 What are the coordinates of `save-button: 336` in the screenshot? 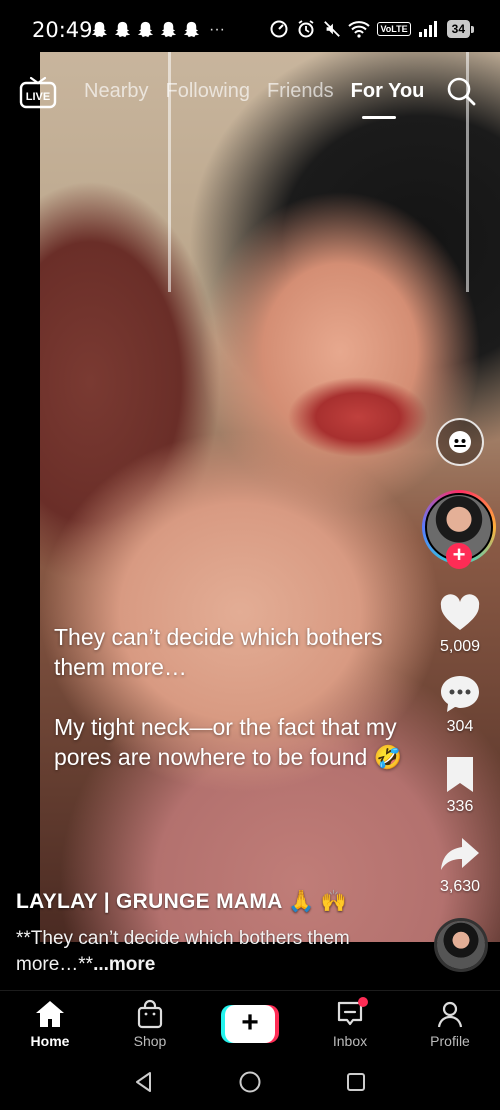 It's located at (460, 784).